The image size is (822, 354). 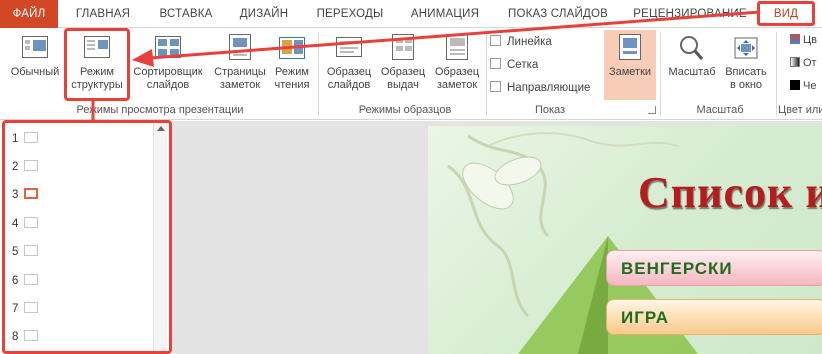 What do you see at coordinates (87, 237) in the screenshot?
I see `outline-pane-highlight` at bounding box center [87, 237].